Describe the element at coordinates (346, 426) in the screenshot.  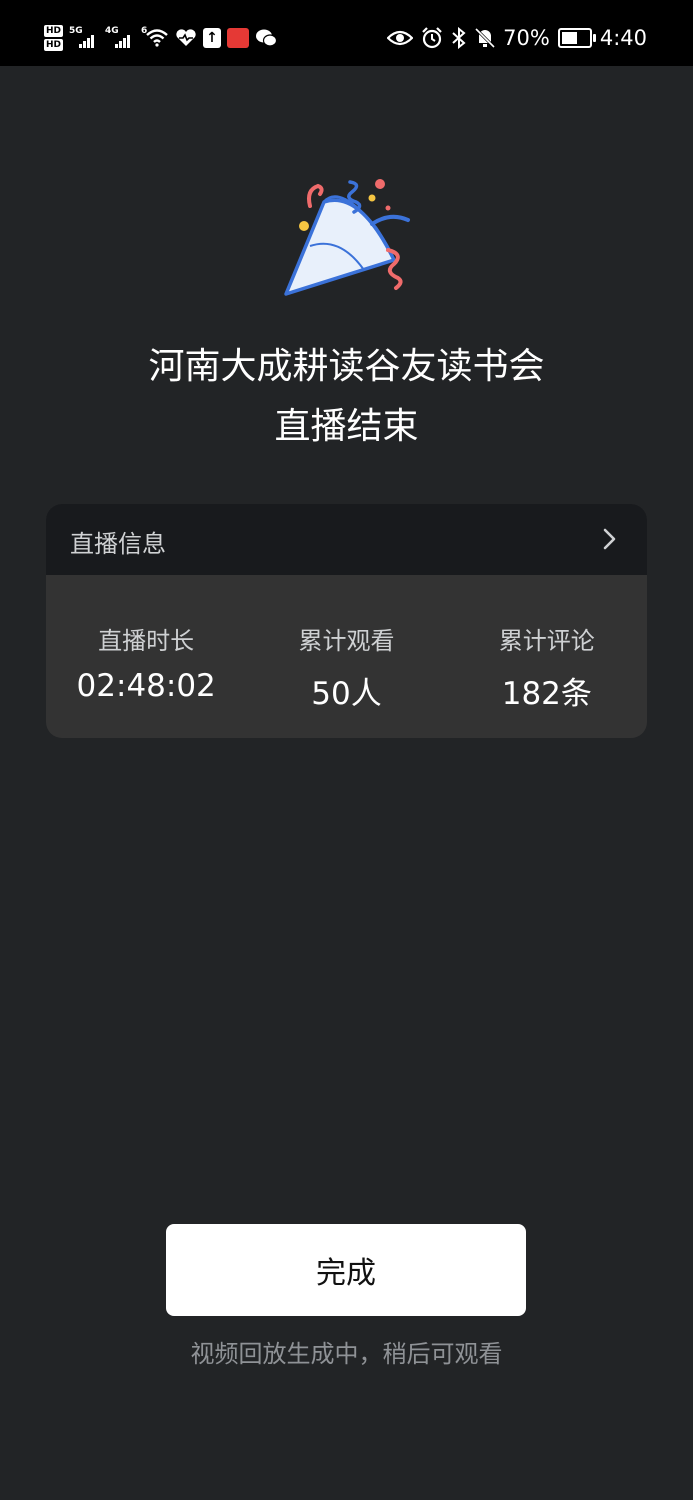
I see `live-ended-label: 直播结束` at that location.